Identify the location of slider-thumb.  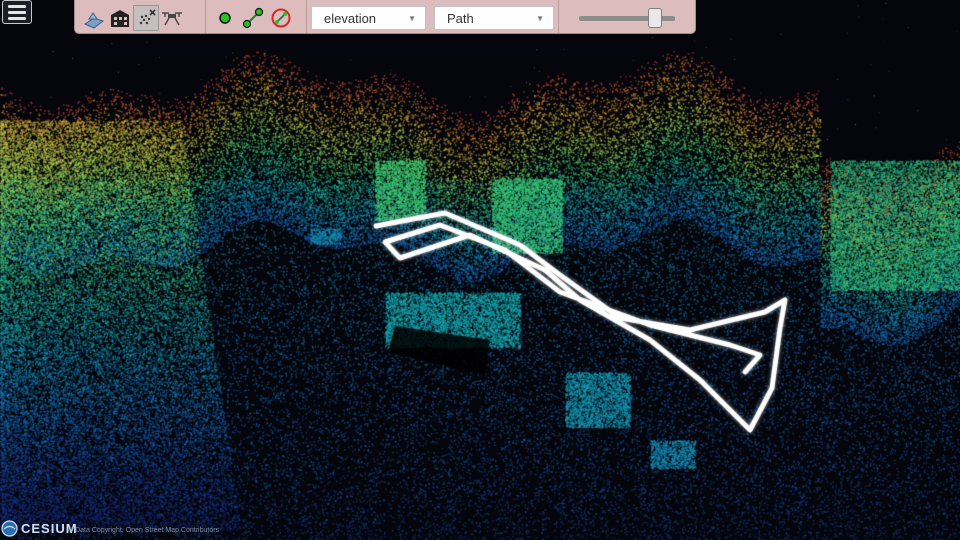
(655, 18).